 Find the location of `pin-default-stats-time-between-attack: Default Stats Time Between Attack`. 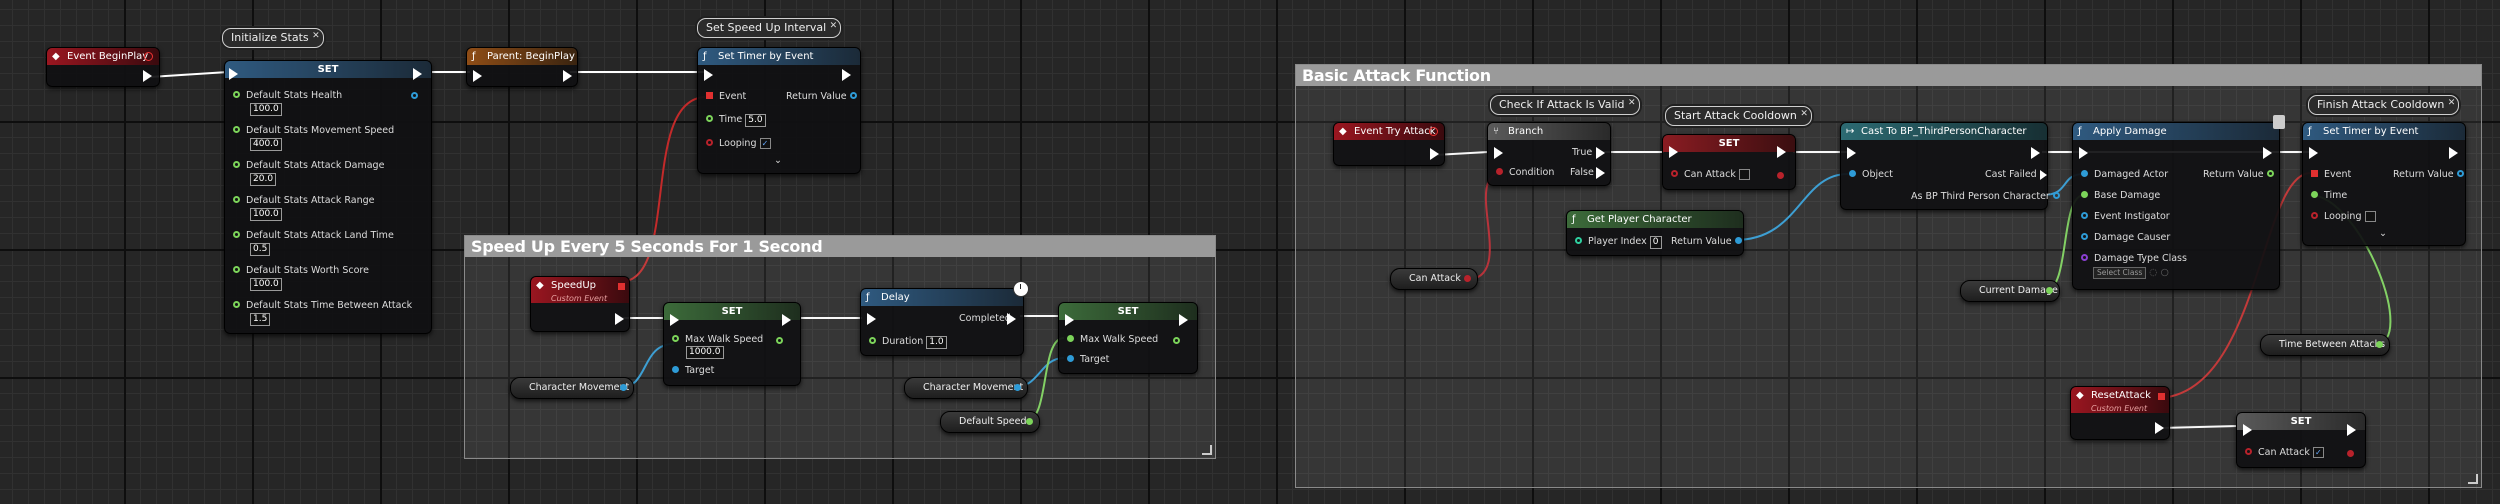

pin-default-stats-time-between-attack: Default Stats Time Between Attack is located at coordinates (322, 306).